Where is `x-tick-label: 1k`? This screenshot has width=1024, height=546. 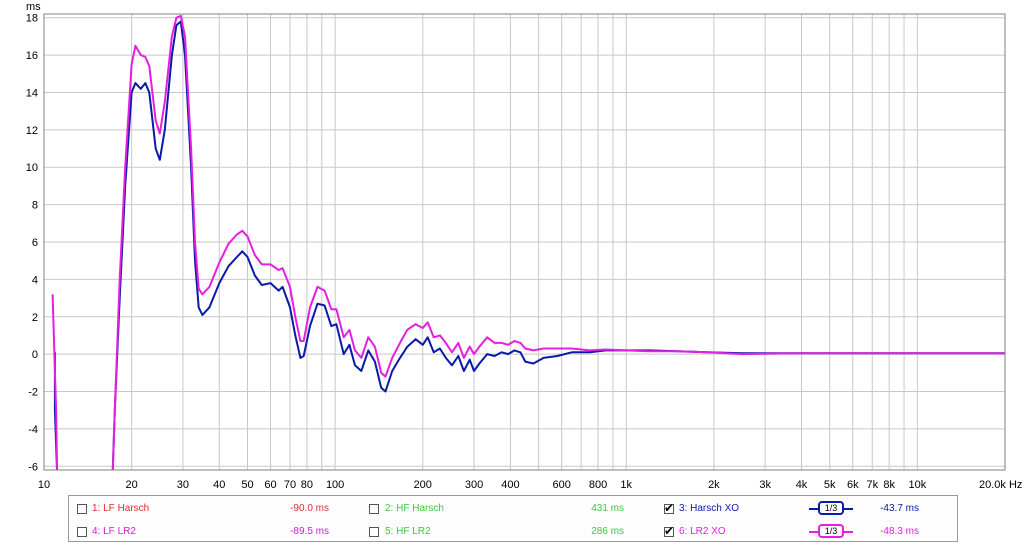 x-tick-label: 1k is located at coordinates (626, 484).